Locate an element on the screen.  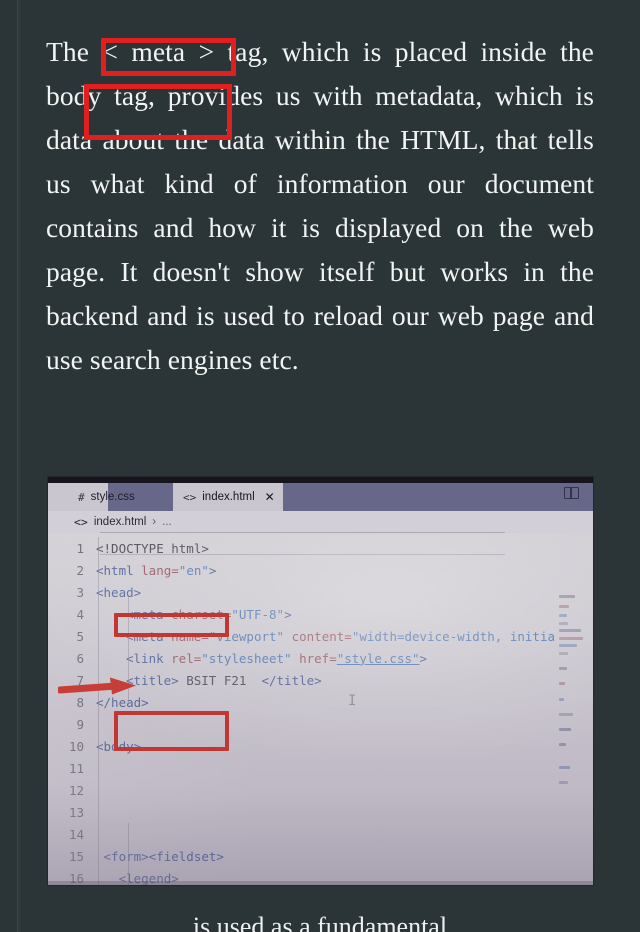
code-line: 1 <!DOCTYPE html> is located at coordinates (128, 548).